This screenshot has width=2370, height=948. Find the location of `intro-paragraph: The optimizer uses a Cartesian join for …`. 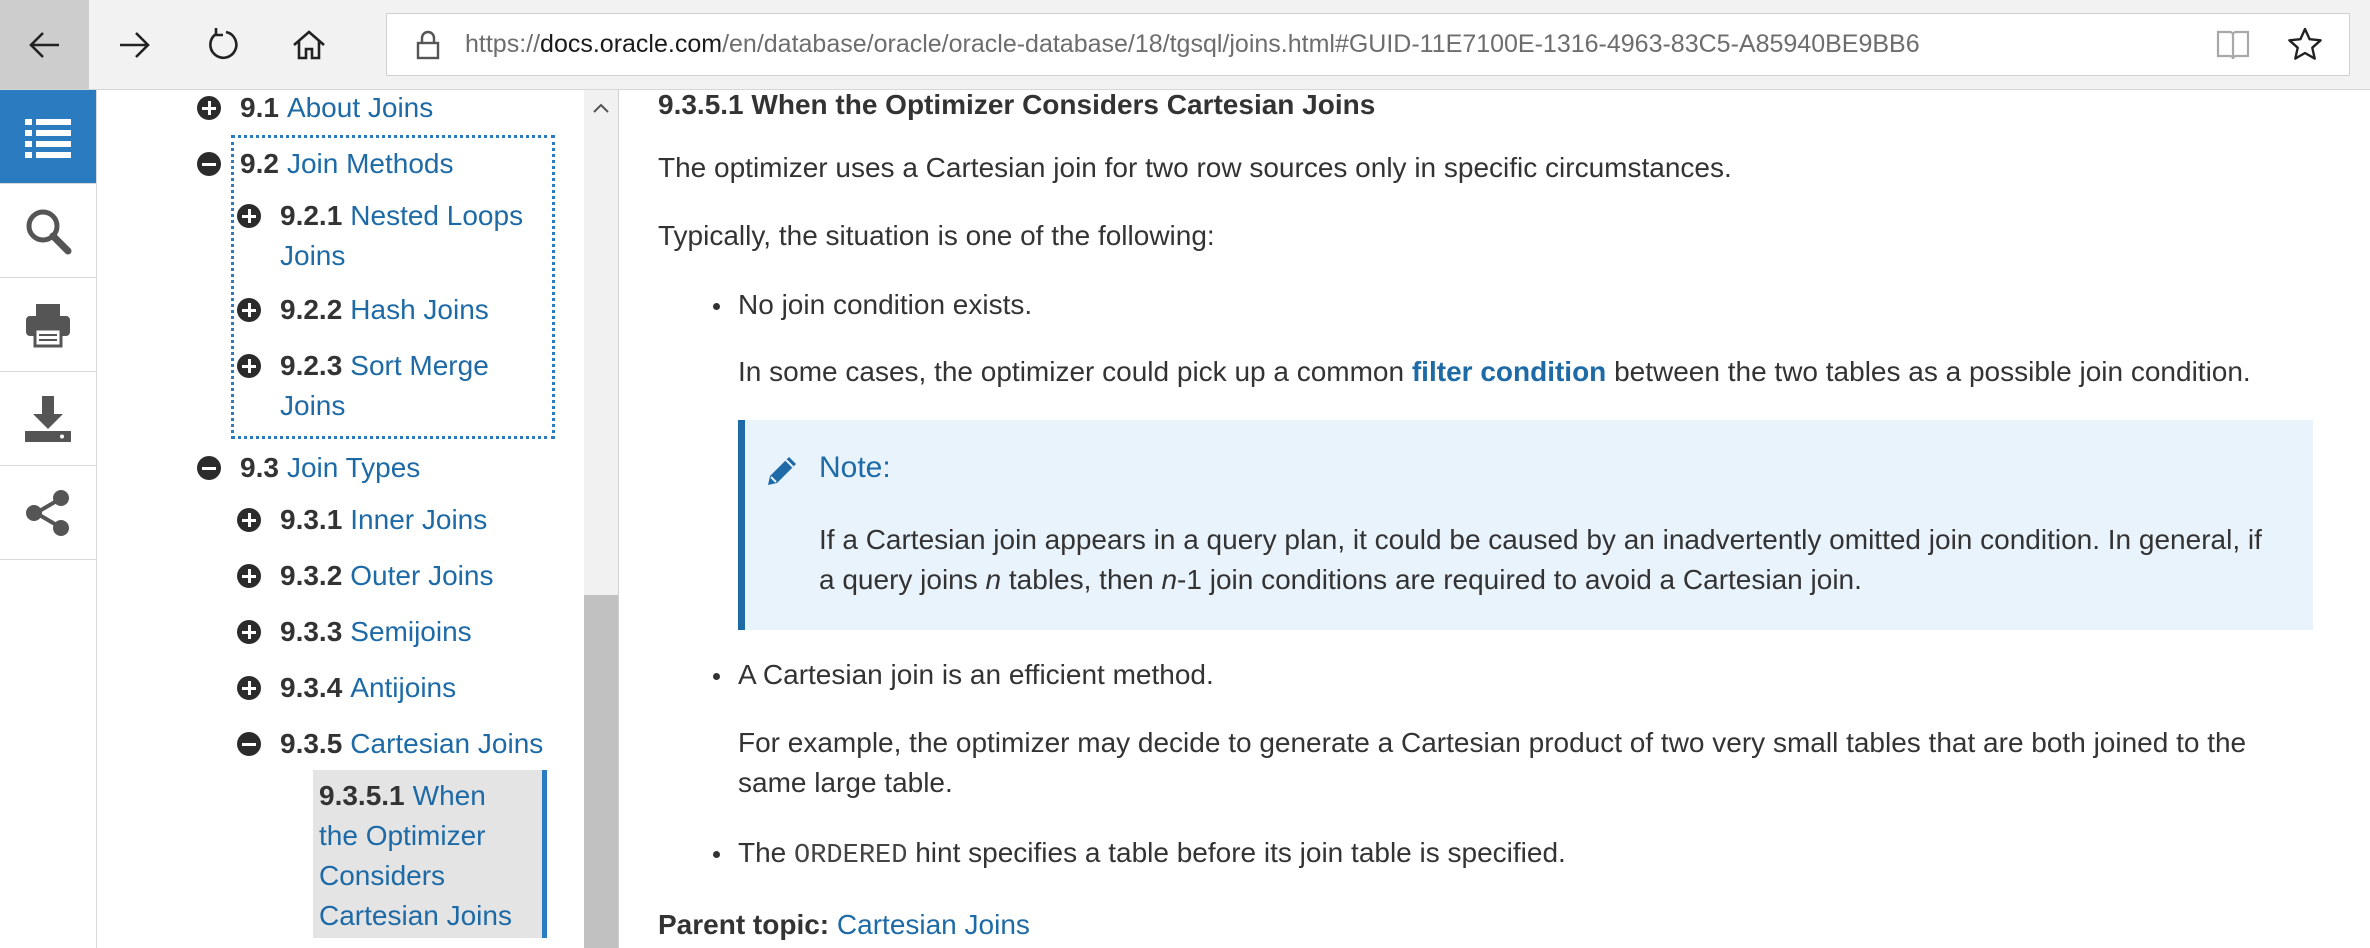

intro-paragraph: The optimizer uses a Cartesian join for … is located at coordinates (1195, 167).